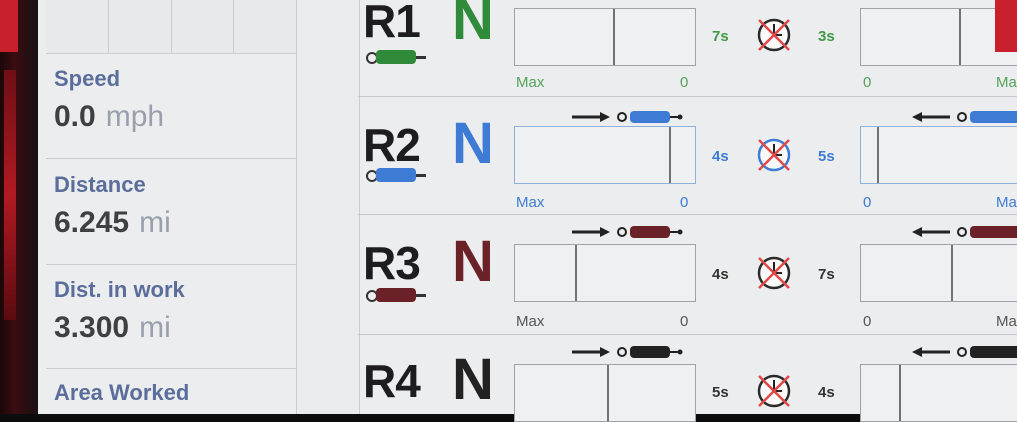  I want to click on dist-in-work-value: 3.300, so click(92, 327).